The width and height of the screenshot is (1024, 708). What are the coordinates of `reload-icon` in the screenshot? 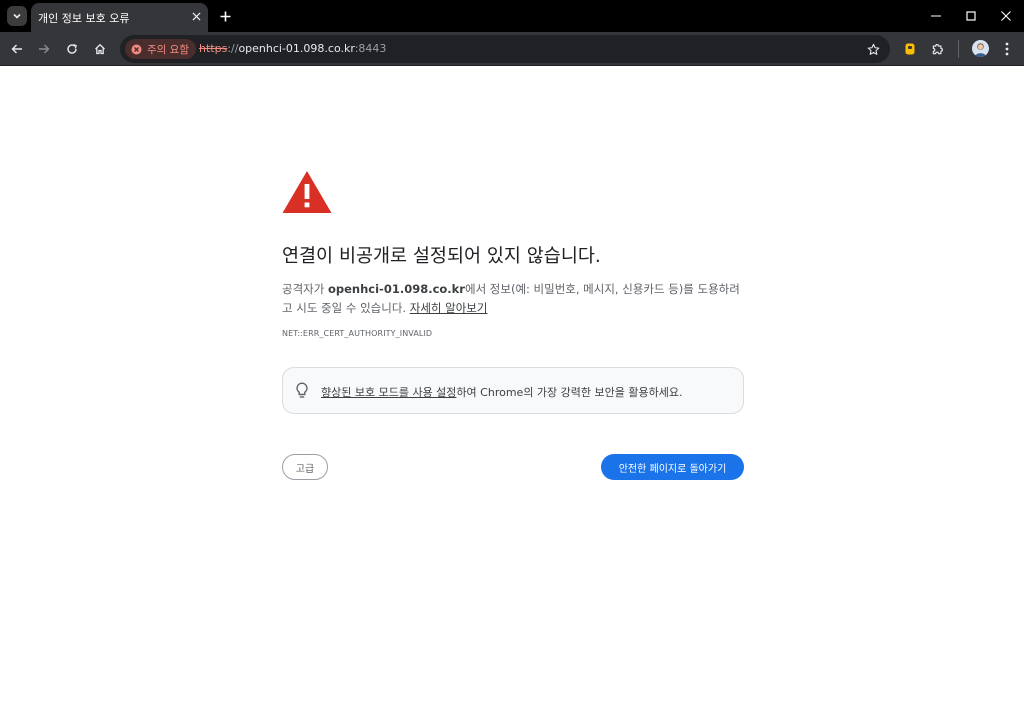 It's located at (72, 48).